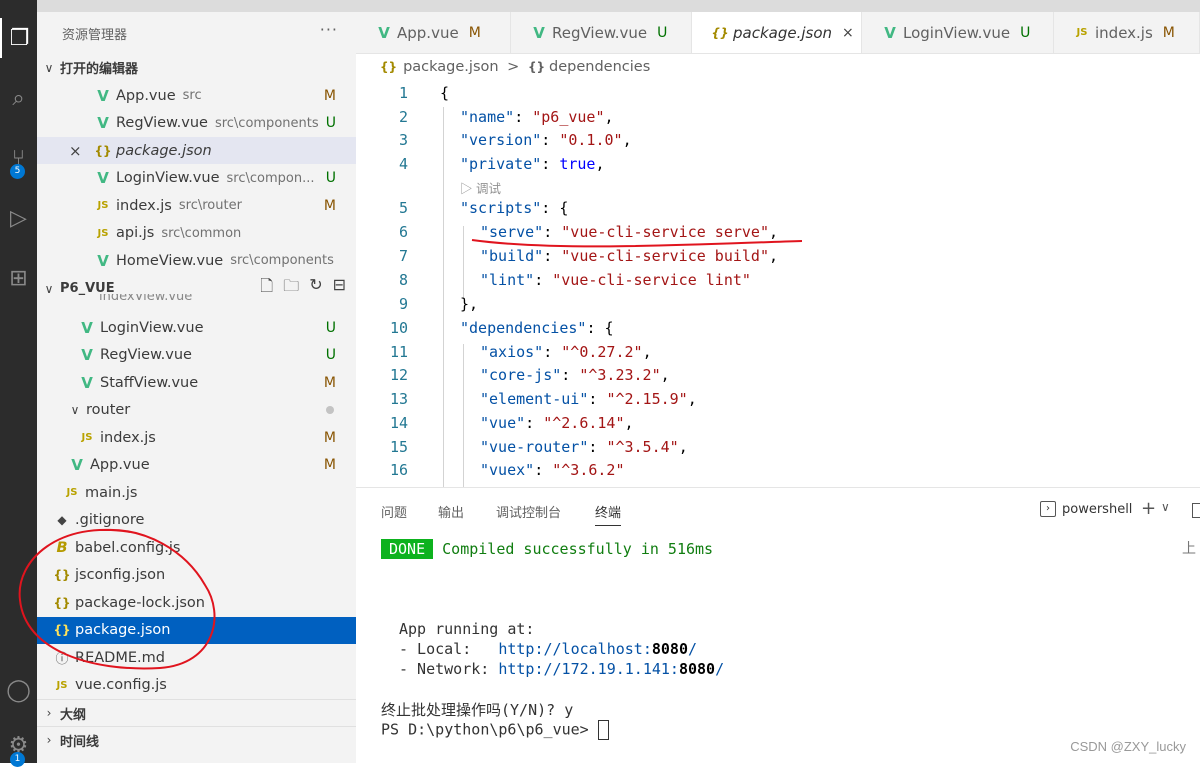  What do you see at coordinates (599, 67) in the screenshot?
I see `breadcrumb-node: dependencies` at bounding box center [599, 67].